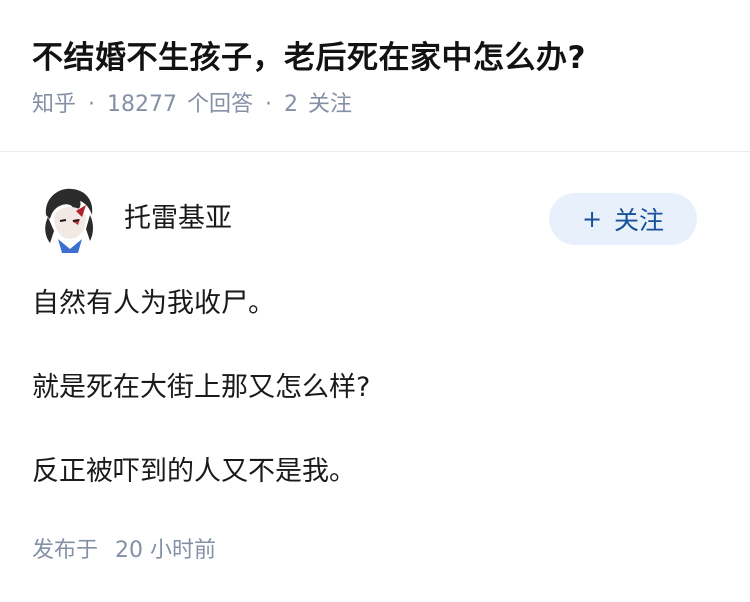 This screenshot has width=750, height=602. What do you see at coordinates (54, 105) in the screenshot?
I see `source-label: 知乎` at bounding box center [54, 105].